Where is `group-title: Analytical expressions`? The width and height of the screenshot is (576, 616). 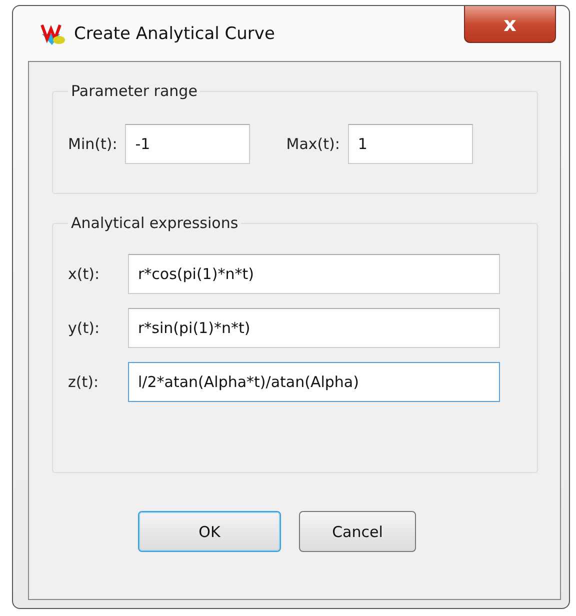 group-title: Analytical expressions is located at coordinates (155, 223).